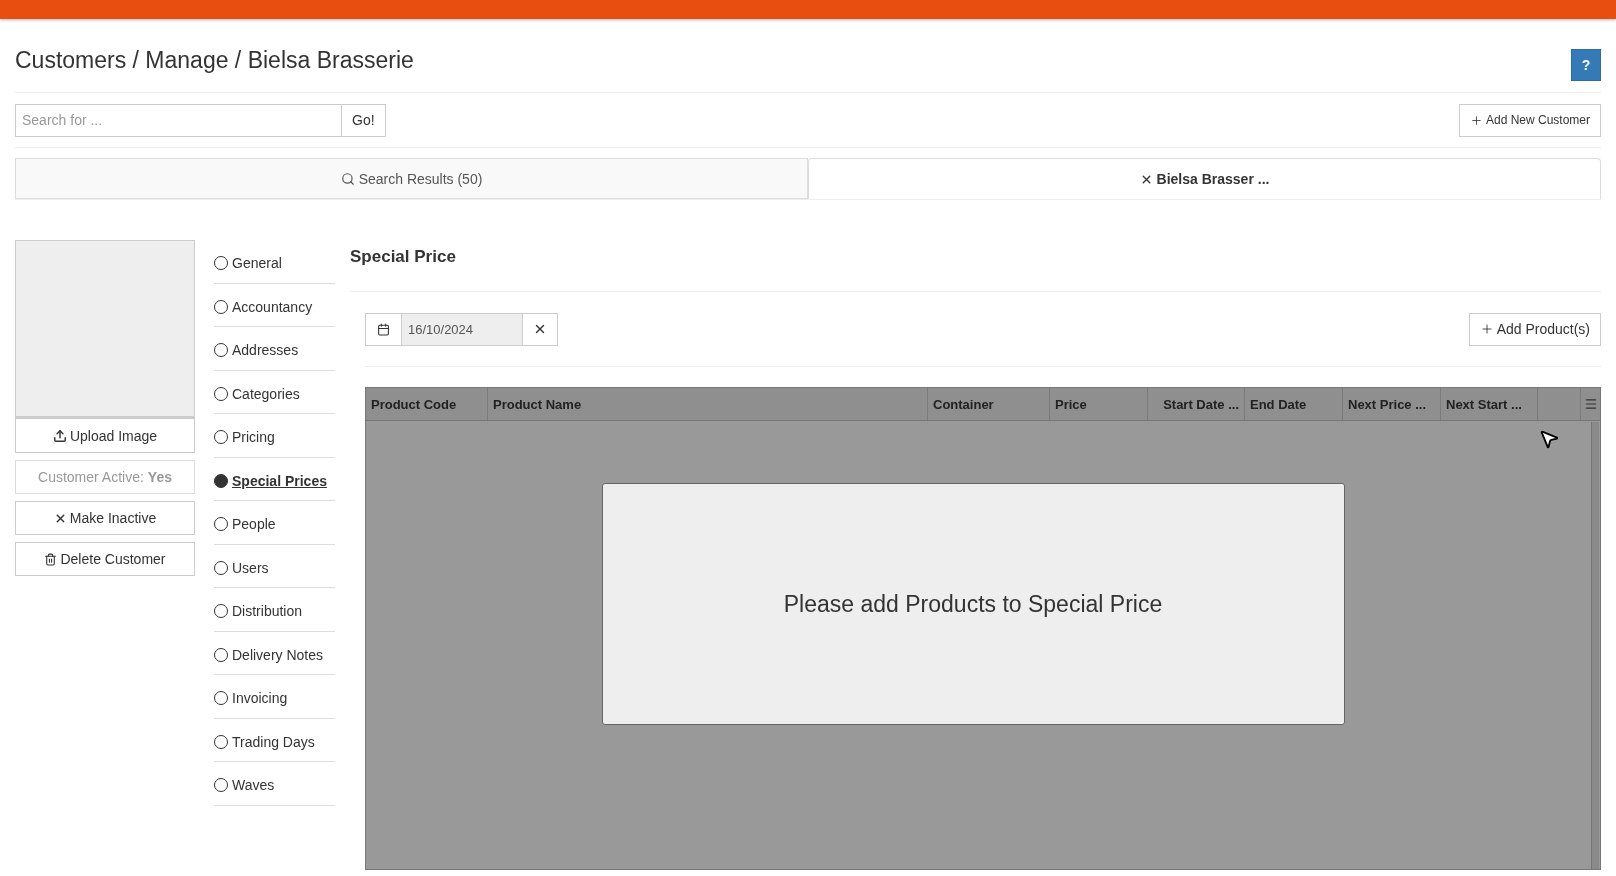  What do you see at coordinates (1595, 645) in the screenshot?
I see `scrollbar` at bounding box center [1595, 645].